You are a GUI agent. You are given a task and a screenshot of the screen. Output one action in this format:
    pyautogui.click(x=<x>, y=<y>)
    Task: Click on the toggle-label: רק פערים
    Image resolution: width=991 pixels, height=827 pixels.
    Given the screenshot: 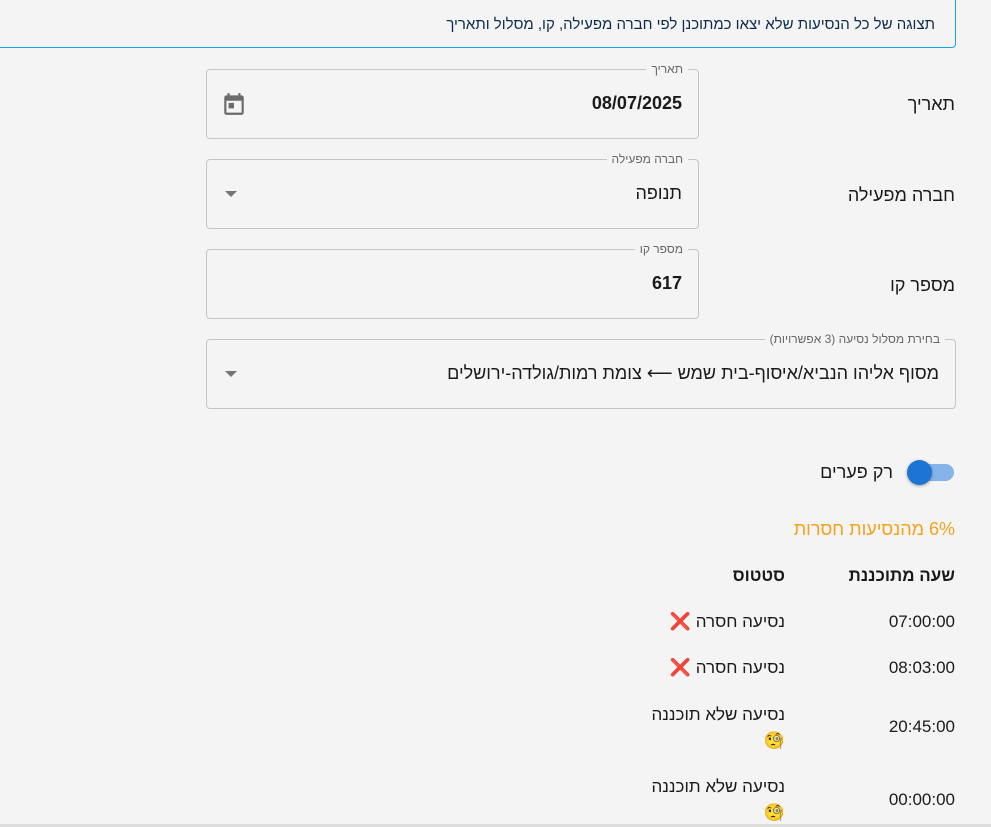 What is the action you would take?
    pyautogui.click(x=856, y=472)
    